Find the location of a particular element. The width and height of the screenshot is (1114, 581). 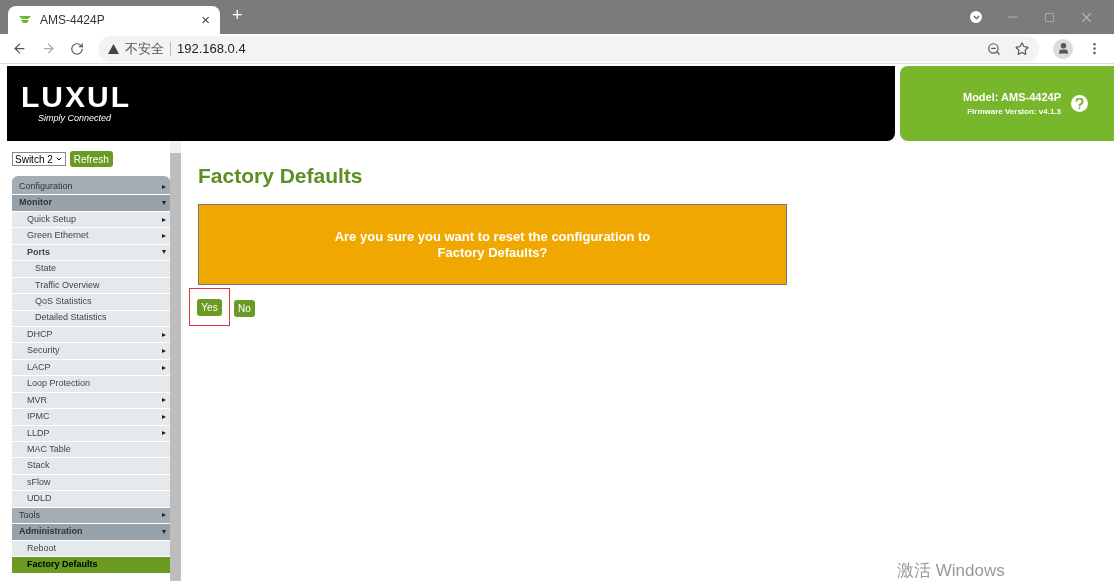

model-text: Model: AMS-4424P is located at coordinates (1012, 98).